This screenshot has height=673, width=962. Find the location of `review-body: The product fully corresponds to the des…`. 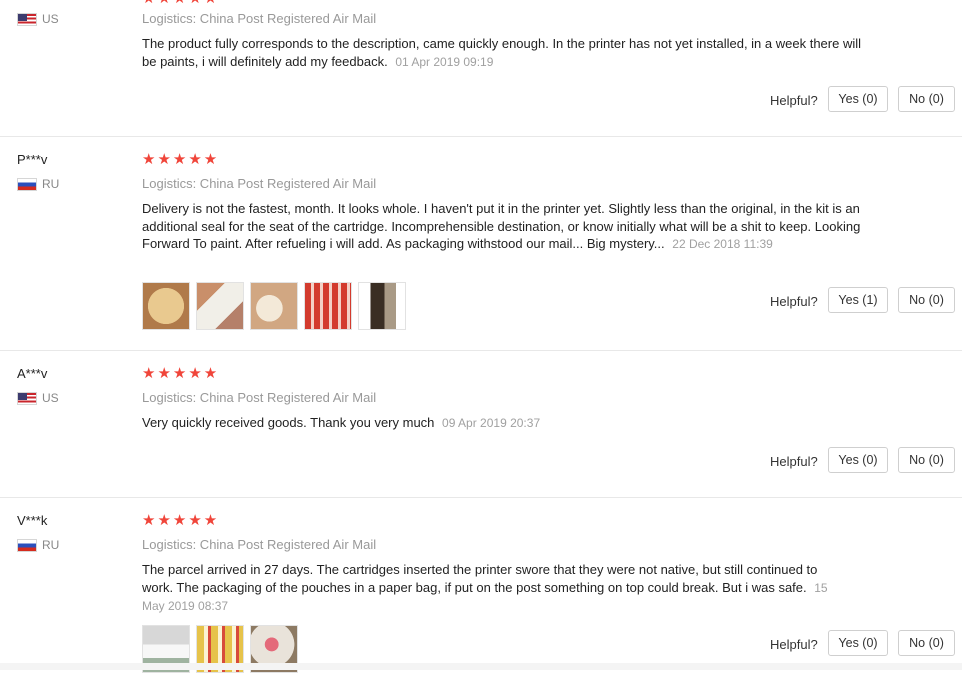

review-body: The product fully corresponds to the des… is located at coordinates (501, 52).